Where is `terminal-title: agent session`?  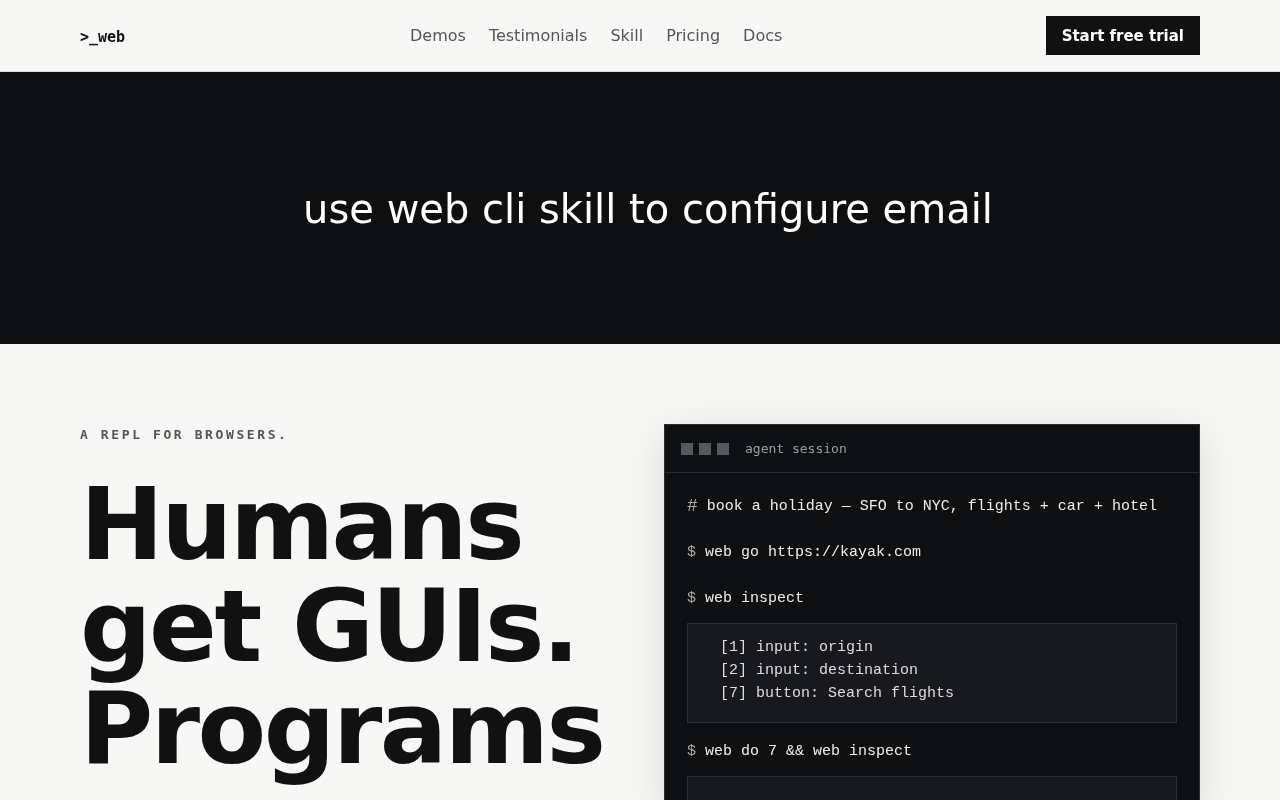 terminal-title: agent session is located at coordinates (796, 448).